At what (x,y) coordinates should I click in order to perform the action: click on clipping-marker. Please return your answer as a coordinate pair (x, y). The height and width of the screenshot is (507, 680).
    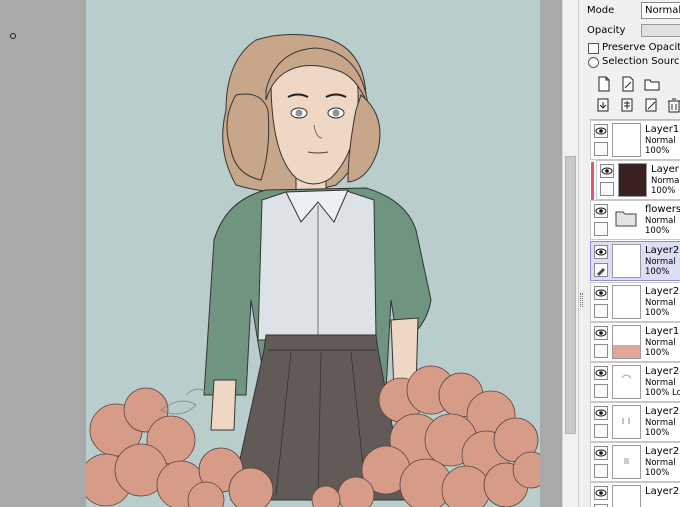
    Looking at the image, I should click on (592, 181).